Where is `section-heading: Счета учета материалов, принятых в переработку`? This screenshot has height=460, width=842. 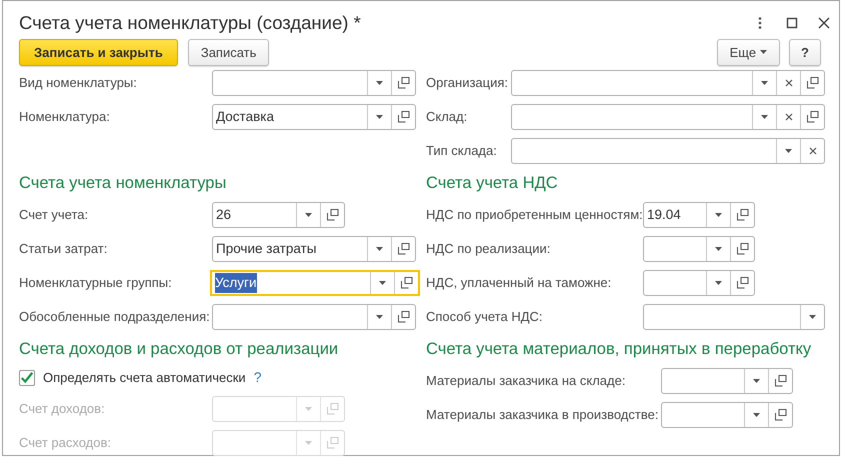
section-heading: Счета учета материалов, принятых в переработку is located at coordinates (619, 349).